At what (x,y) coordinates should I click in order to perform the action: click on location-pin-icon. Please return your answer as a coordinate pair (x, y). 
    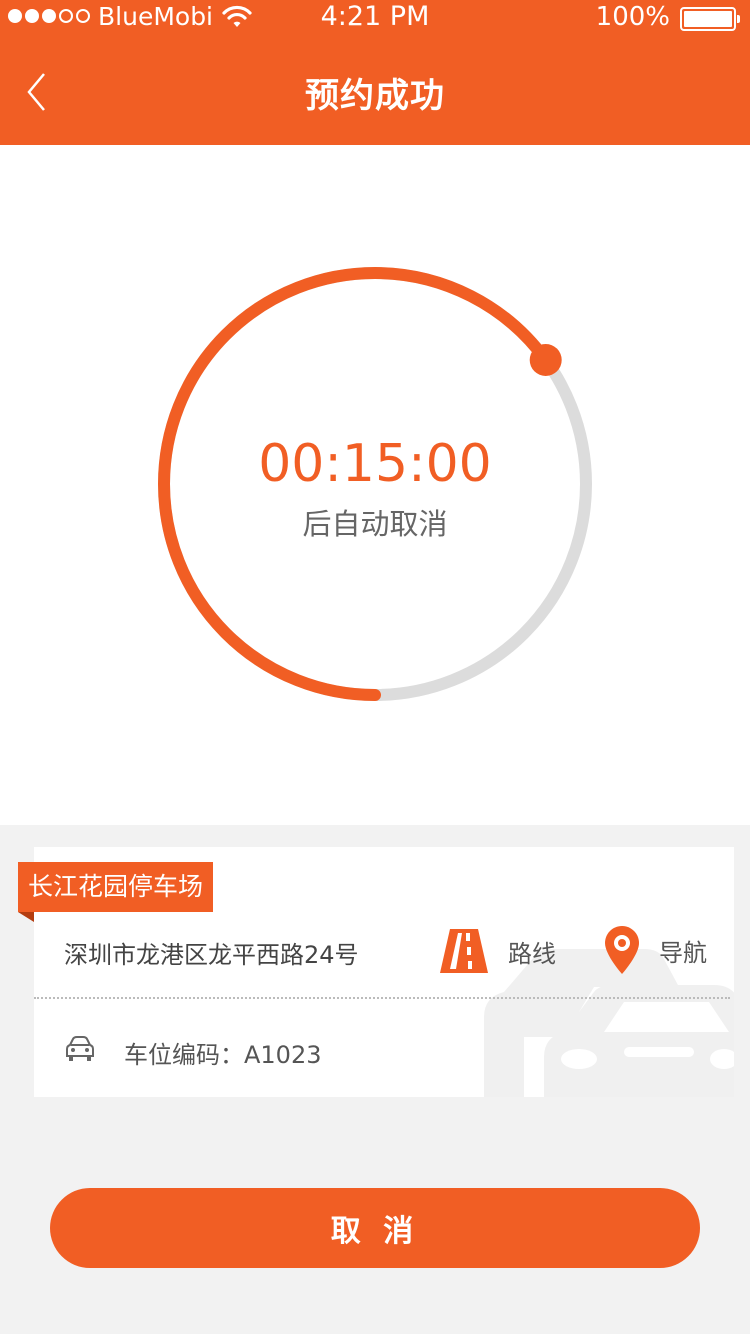
    Looking at the image, I should click on (622, 950).